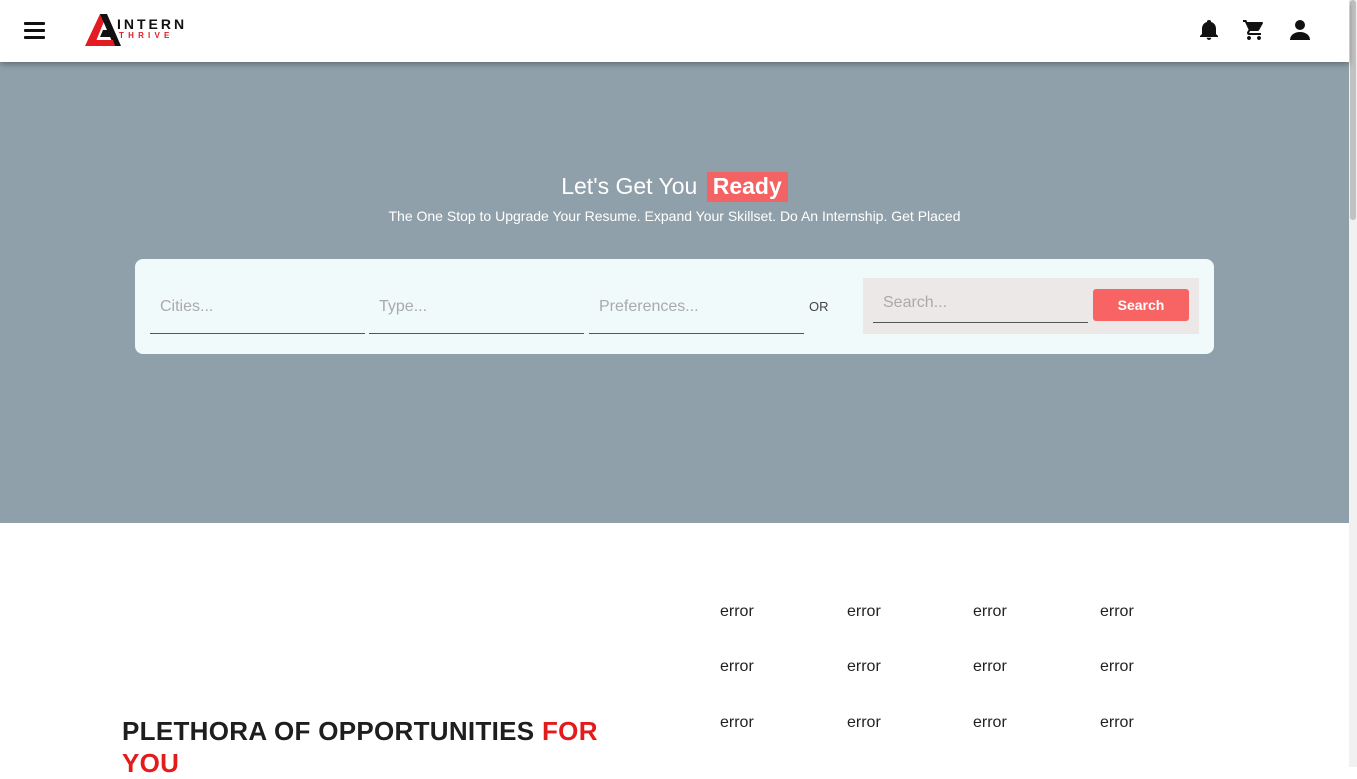 Image resolution: width=1357 pixels, height=779 pixels. I want to click on search-box: Search, so click(1031, 306).